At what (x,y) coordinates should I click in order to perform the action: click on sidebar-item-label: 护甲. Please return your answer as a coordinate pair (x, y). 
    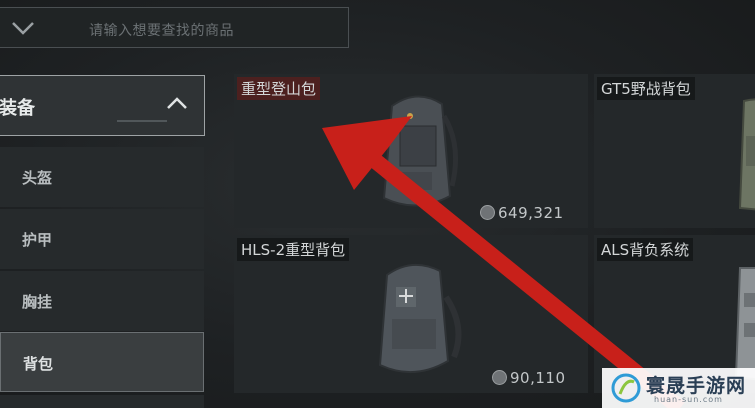
    Looking at the image, I should click on (37, 240).